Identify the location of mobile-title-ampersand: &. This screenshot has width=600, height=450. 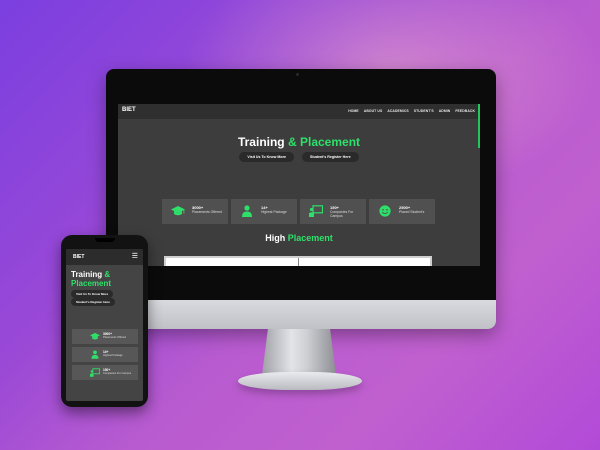
(107, 274).